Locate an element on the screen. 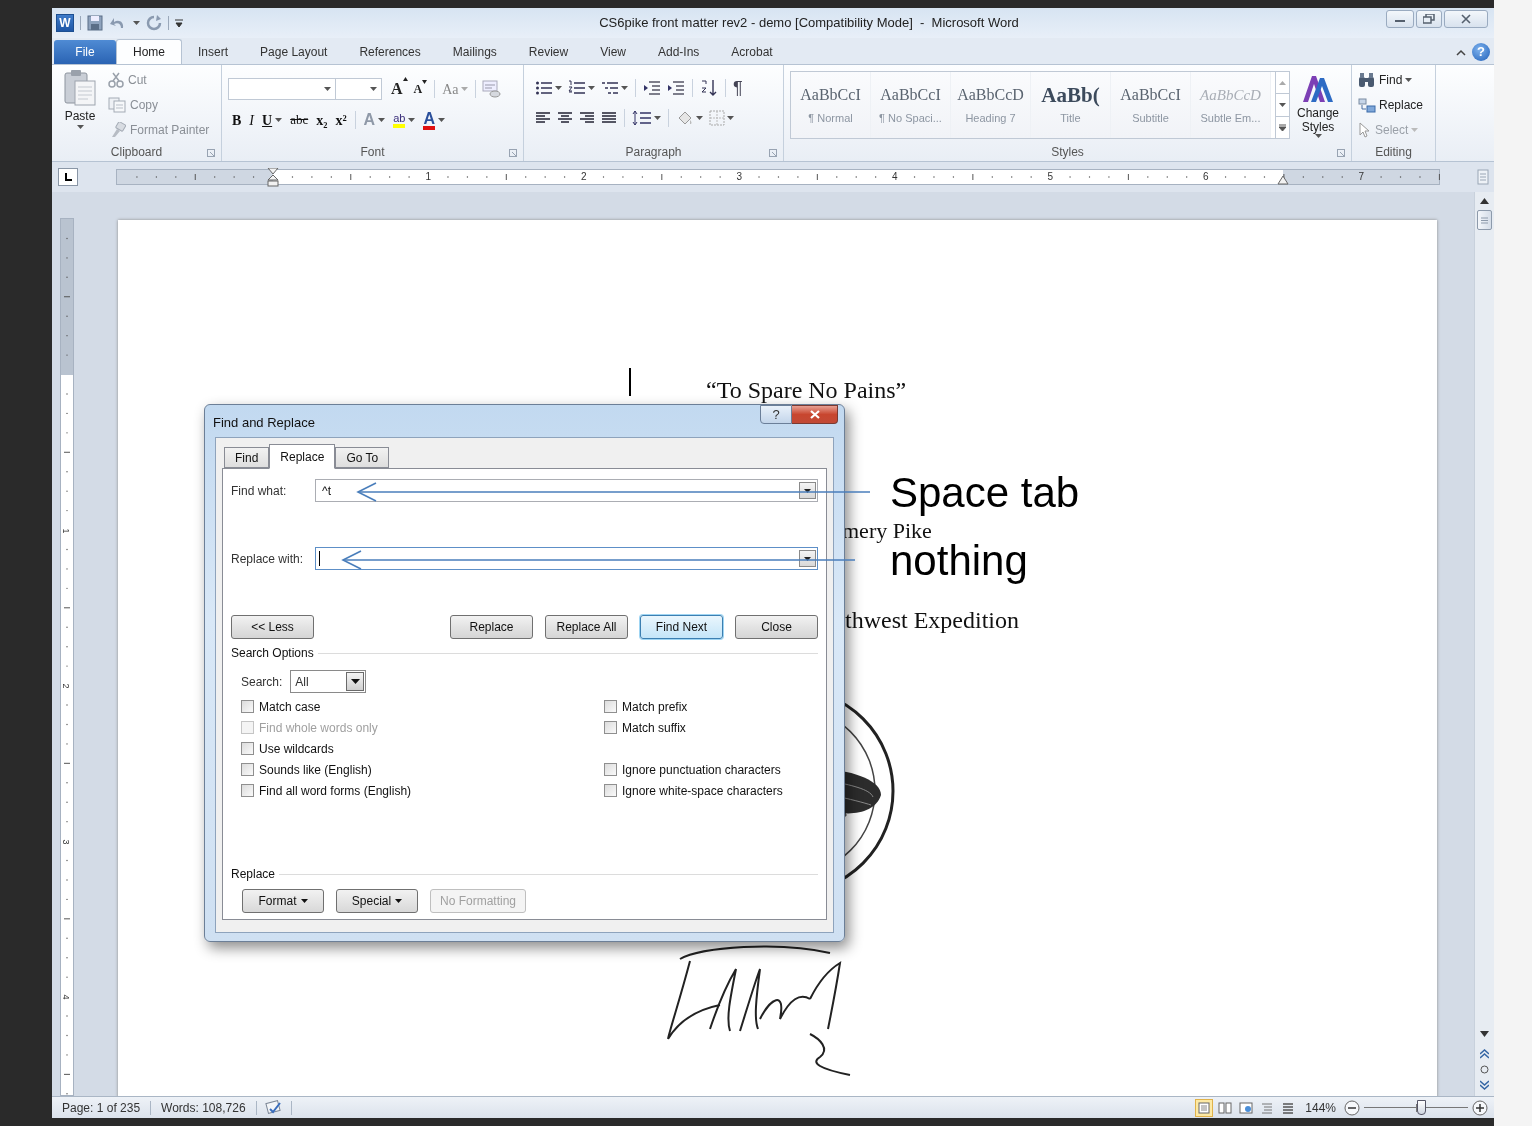 The height and width of the screenshot is (1126, 1532). scroll-up-icon is located at coordinates (1484, 201).